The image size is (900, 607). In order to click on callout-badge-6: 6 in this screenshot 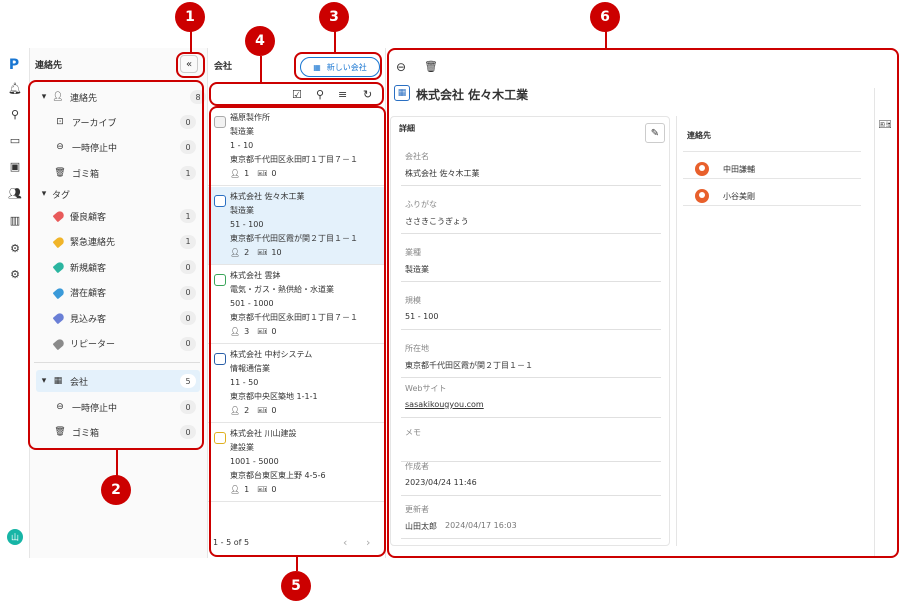, I will do `click(605, 17)`.